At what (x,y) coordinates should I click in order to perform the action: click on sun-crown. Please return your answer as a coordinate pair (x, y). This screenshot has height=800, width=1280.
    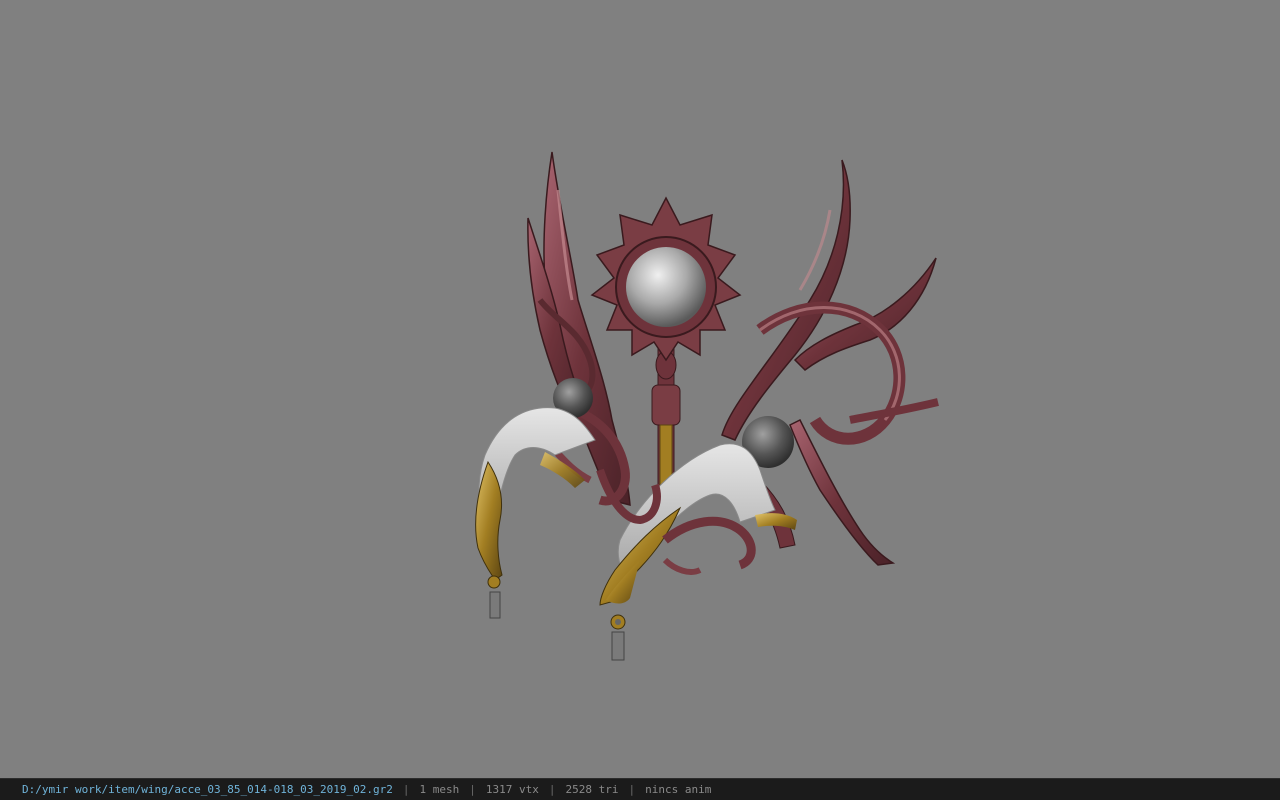
    Looking at the image, I should click on (666, 279).